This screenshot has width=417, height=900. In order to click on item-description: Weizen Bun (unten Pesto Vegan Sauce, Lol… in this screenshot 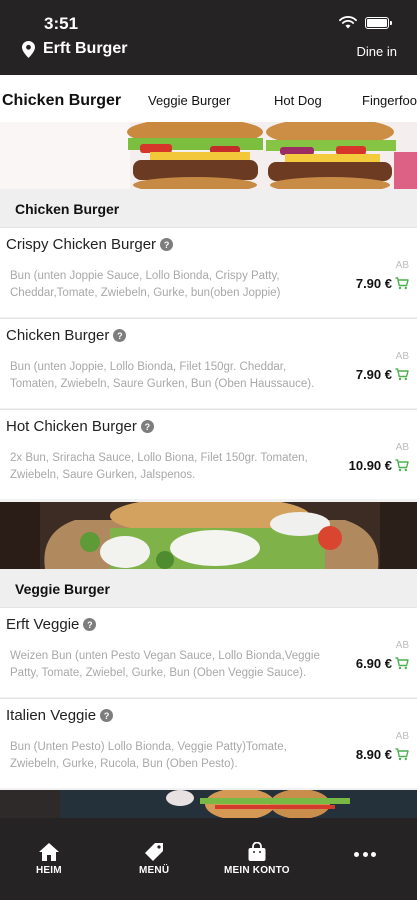, I will do `click(165, 664)`.